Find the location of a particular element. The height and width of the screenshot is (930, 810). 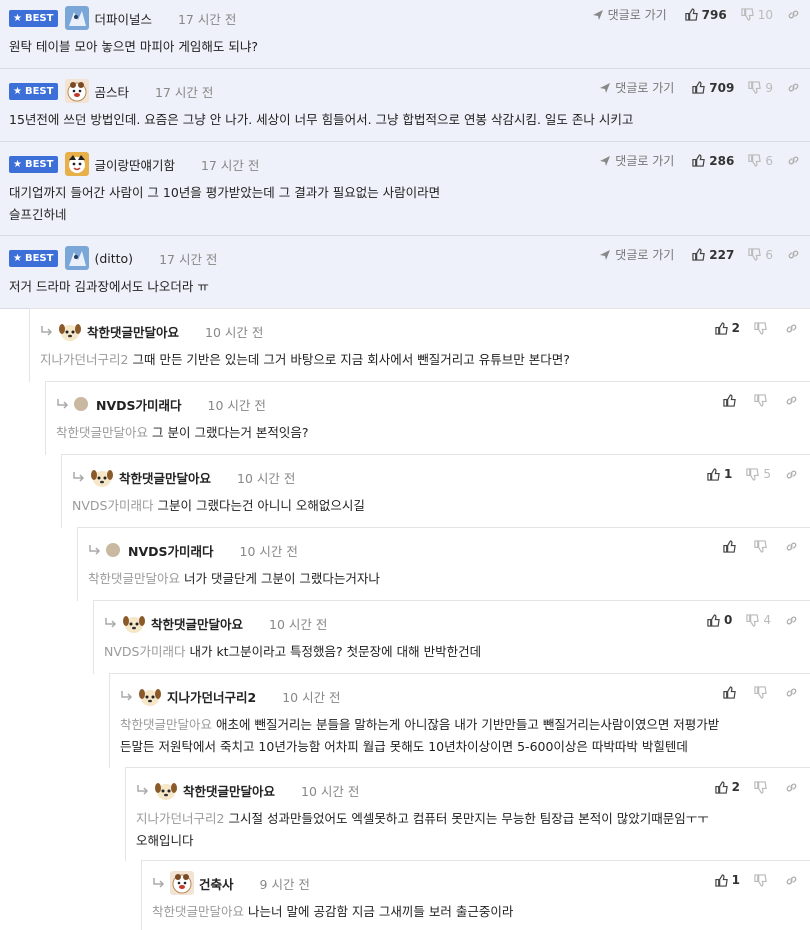

upvote-button: 709 is located at coordinates (713, 88).